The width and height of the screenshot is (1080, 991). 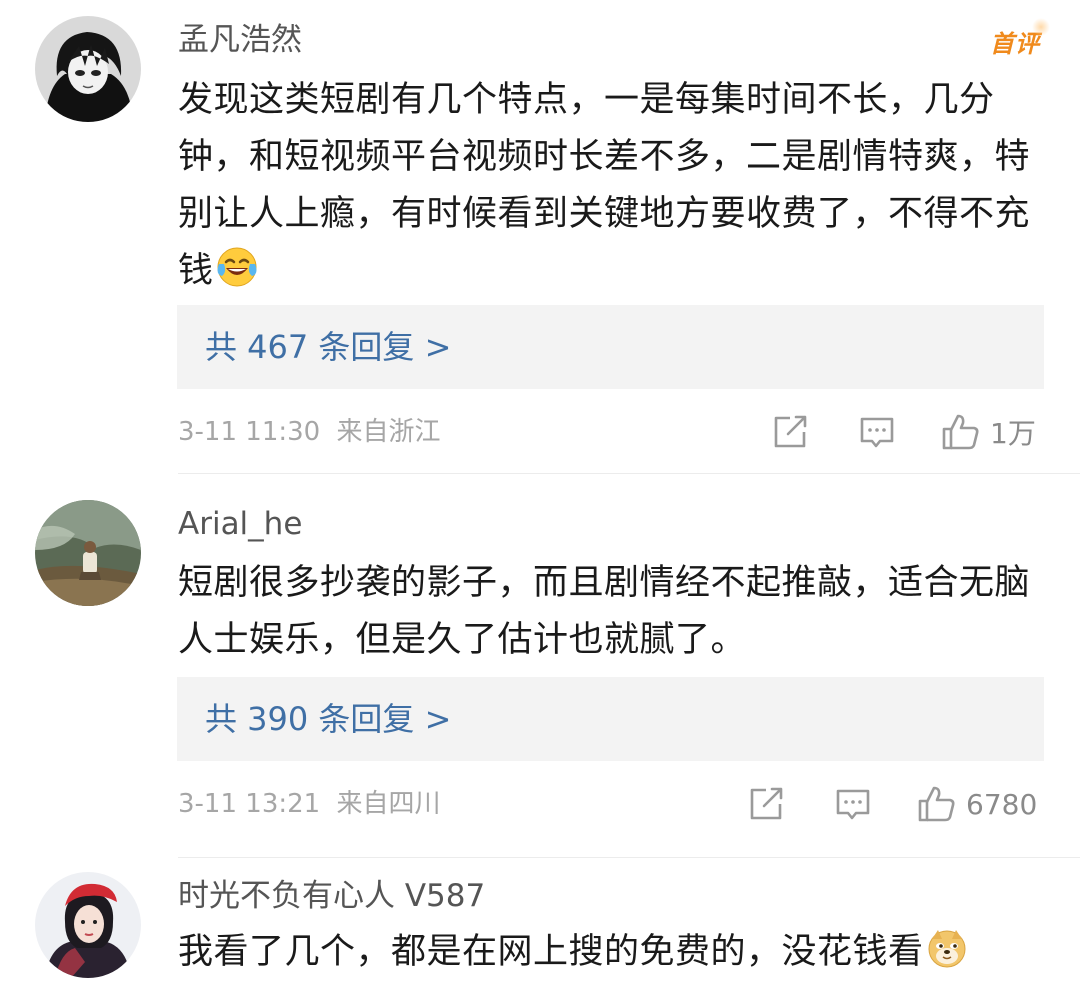 I want to click on comment-meta: 3-11 11:30 来自浙江, so click(x=309, y=432).